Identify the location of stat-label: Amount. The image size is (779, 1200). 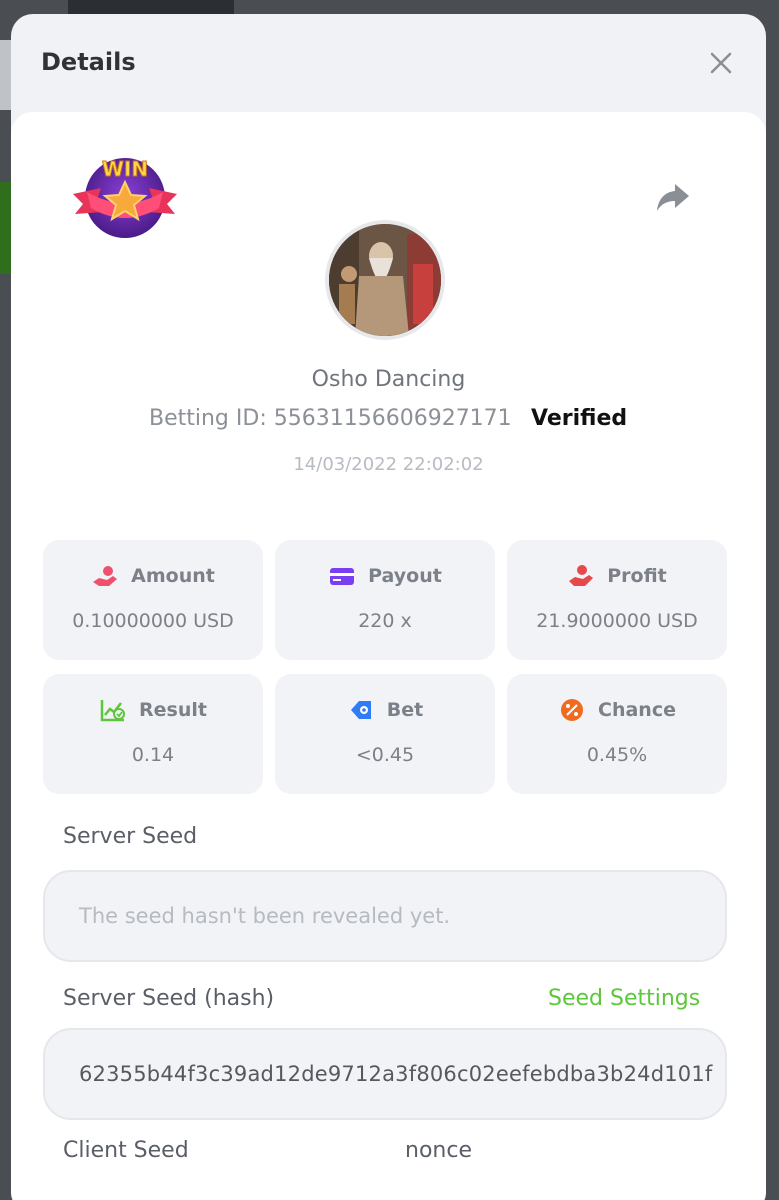
(173, 576).